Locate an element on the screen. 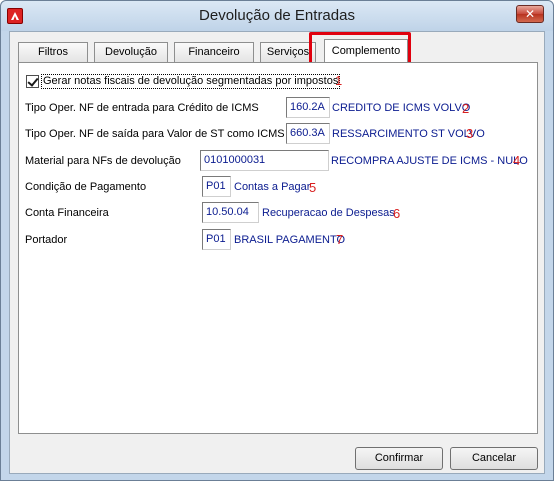  exit-st-op-input: 660.3A is located at coordinates (308, 133).